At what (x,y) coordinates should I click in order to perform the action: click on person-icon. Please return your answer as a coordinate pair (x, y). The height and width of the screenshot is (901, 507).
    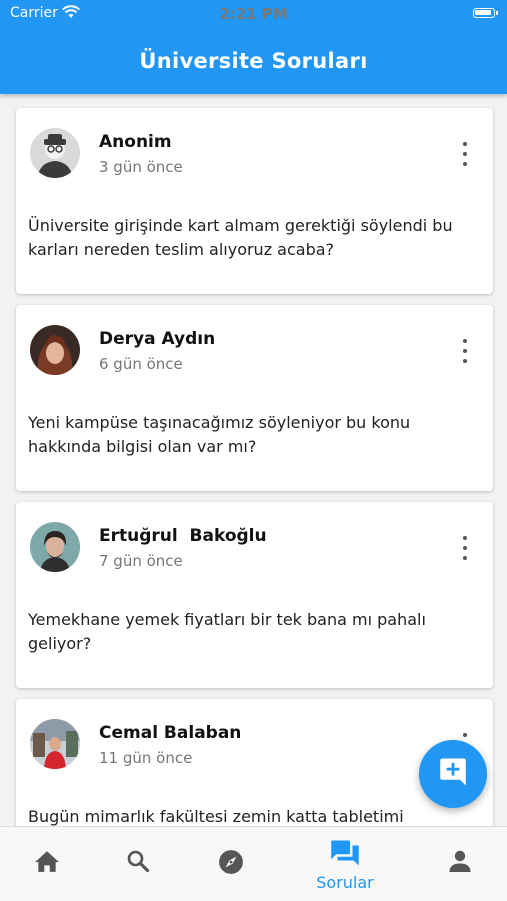
    Looking at the image, I should click on (460, 852).